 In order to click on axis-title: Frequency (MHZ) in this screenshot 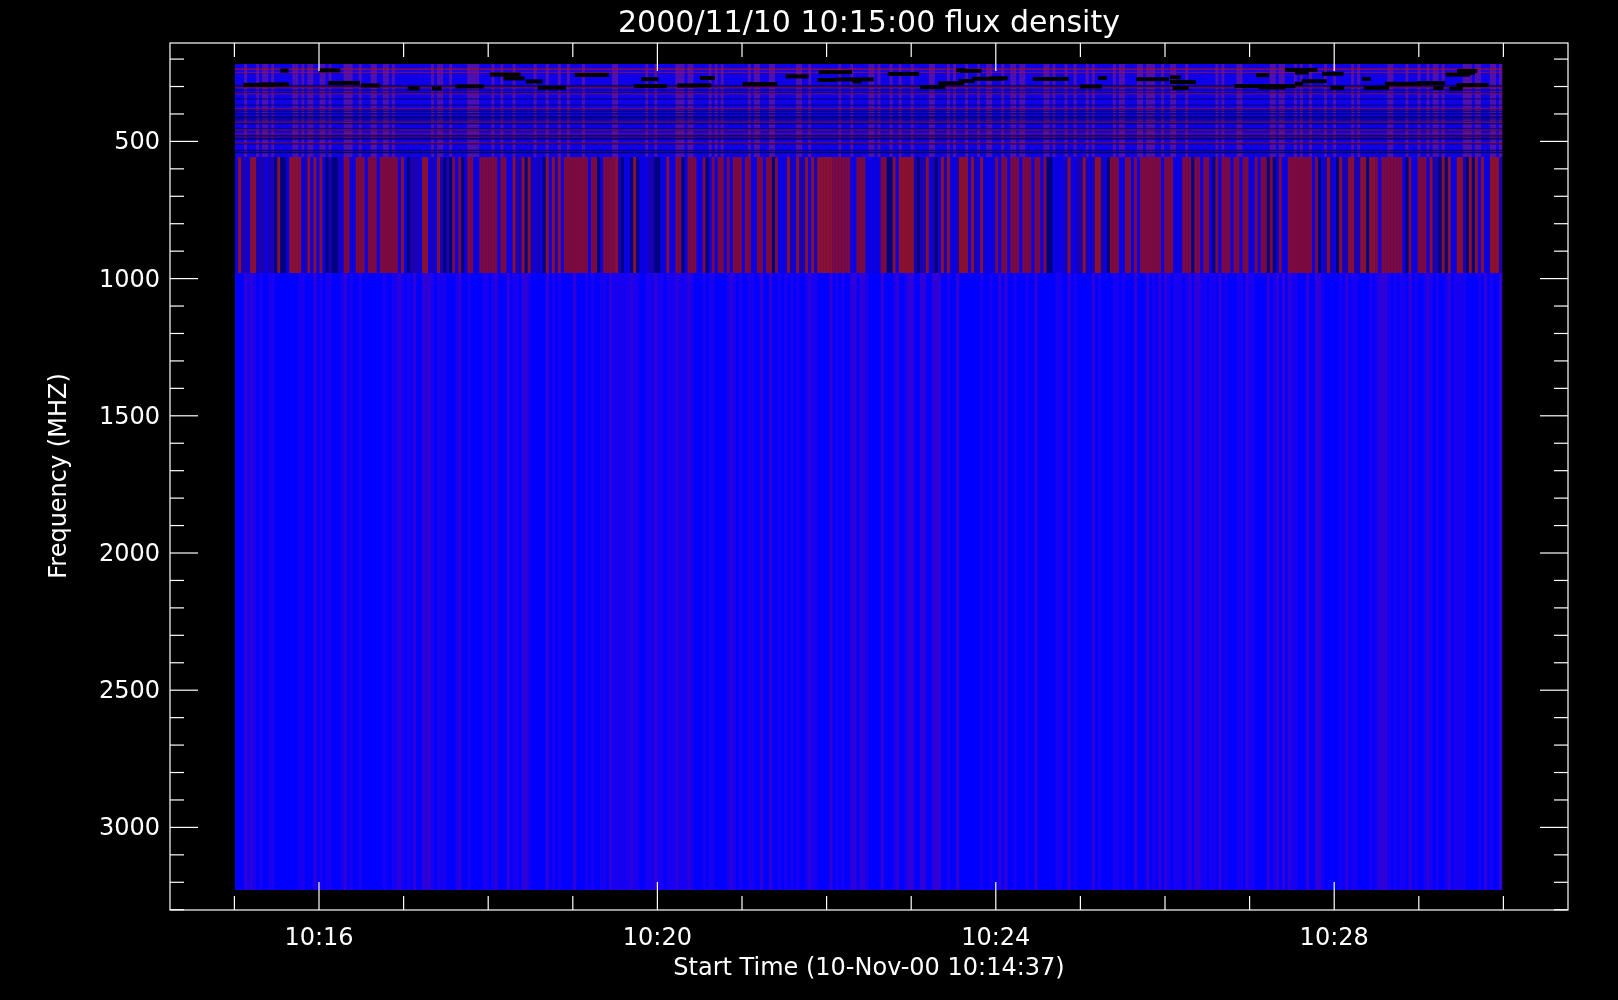, I will do `click(58, 476)`.